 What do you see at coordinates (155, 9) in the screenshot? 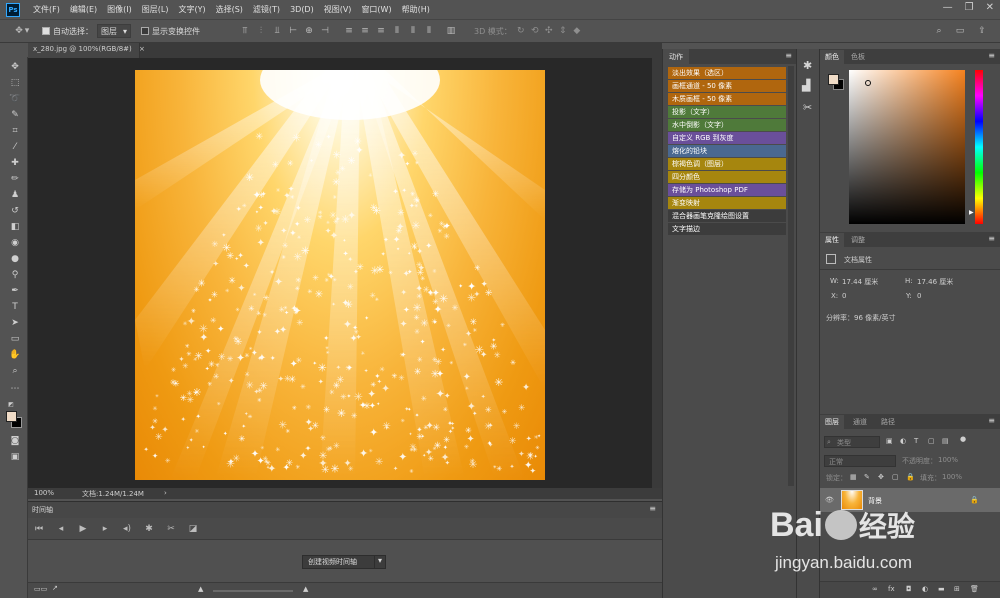
I see `menu-layer: 图层(L)` at bounding box center [155, 9].